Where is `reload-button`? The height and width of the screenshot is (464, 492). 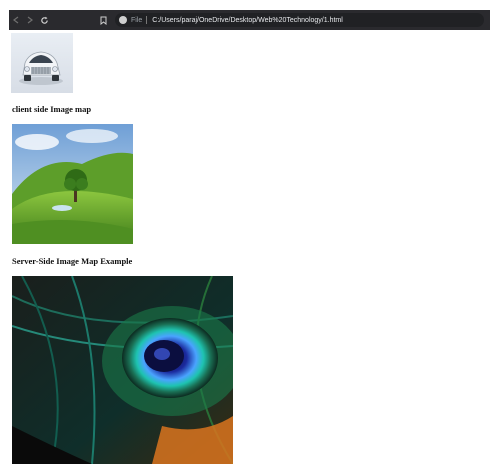 reload-button is located at coordinates (44, 20).